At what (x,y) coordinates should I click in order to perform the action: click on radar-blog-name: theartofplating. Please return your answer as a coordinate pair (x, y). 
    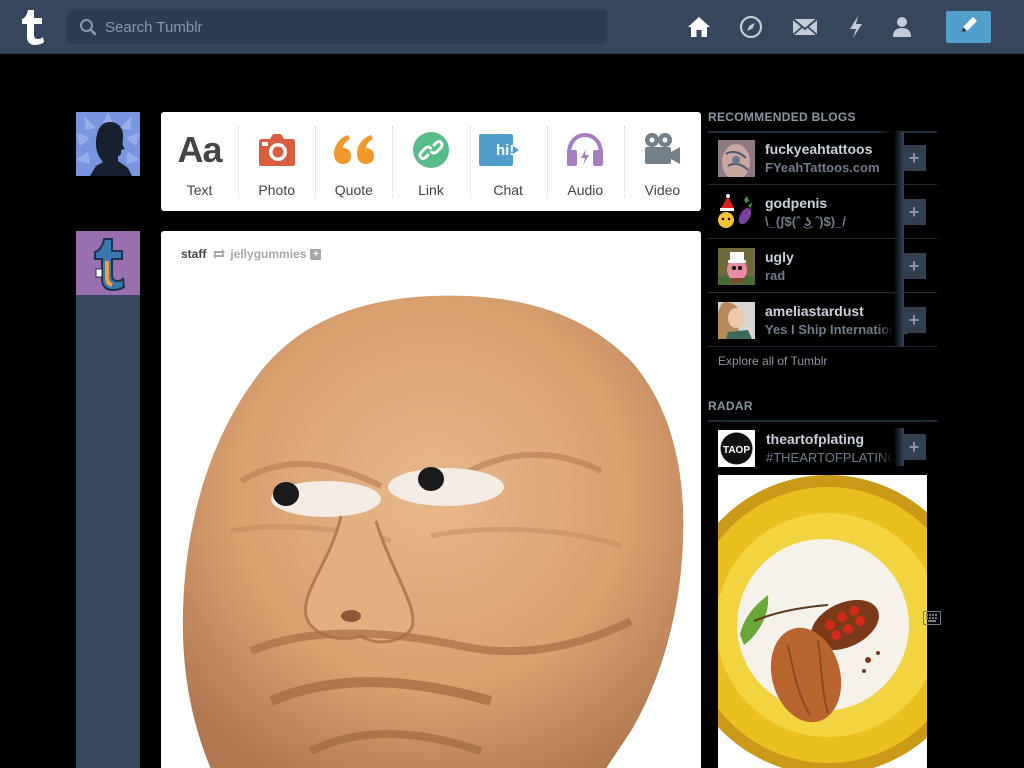
    Looking at the image, I should click on (815, 439).